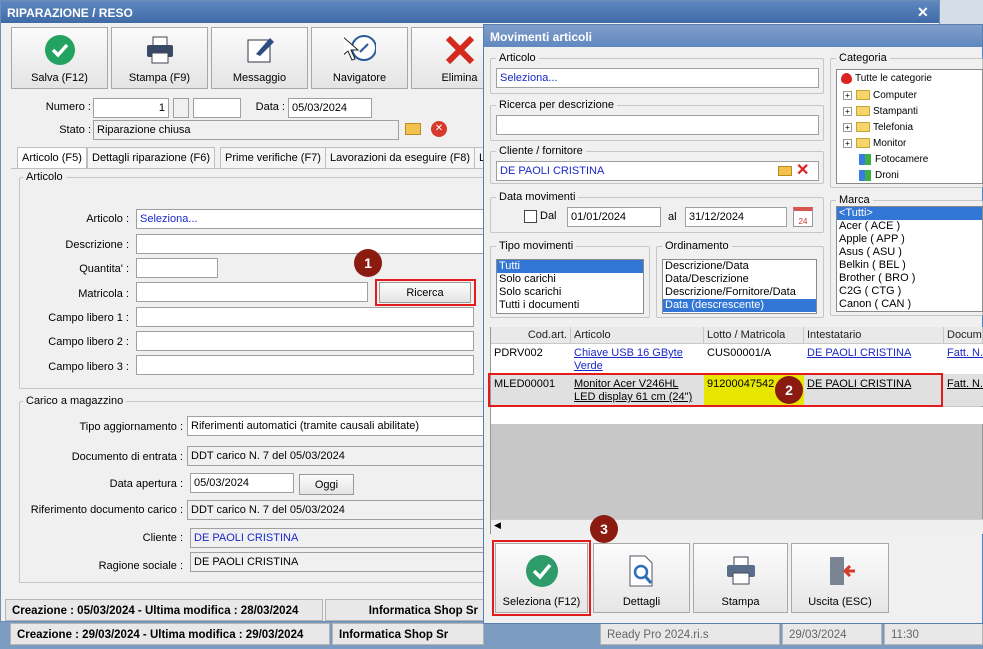 This screenshot has height=649, width=983. I want to click on category-item: + Telefonia, so click(877, 127).